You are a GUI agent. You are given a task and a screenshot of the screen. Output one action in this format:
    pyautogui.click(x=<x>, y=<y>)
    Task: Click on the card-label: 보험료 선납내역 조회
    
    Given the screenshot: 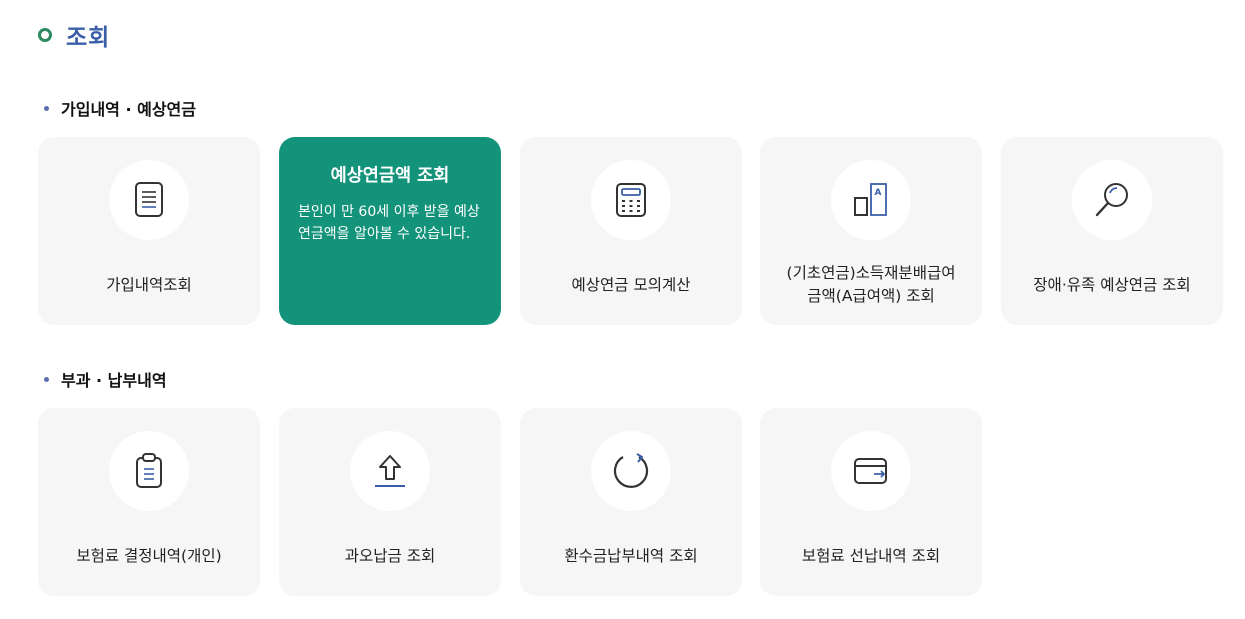 What is the action you would take?
    pyautogui.click(x=871, y=555)
    